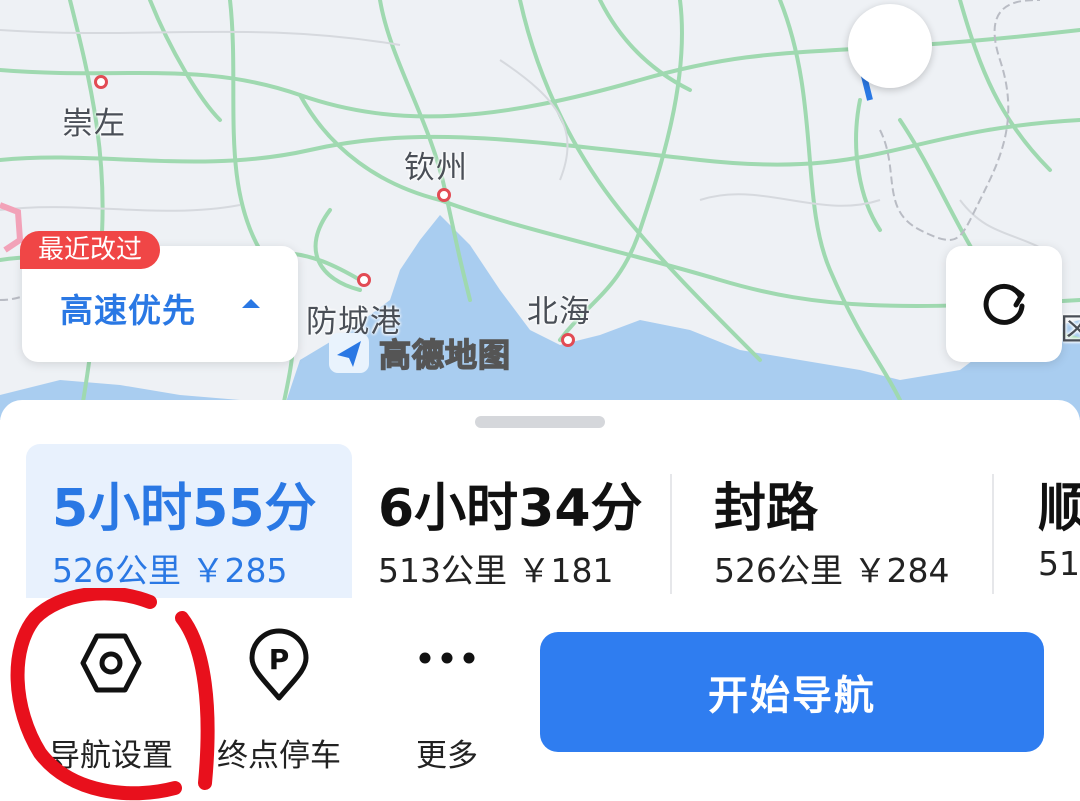 This screenshot has width=1080, height=801. What do you see at coordinates (94, 124) in the screenshot?
I see `city-label: 崇左` at bounding box center [94, 124].